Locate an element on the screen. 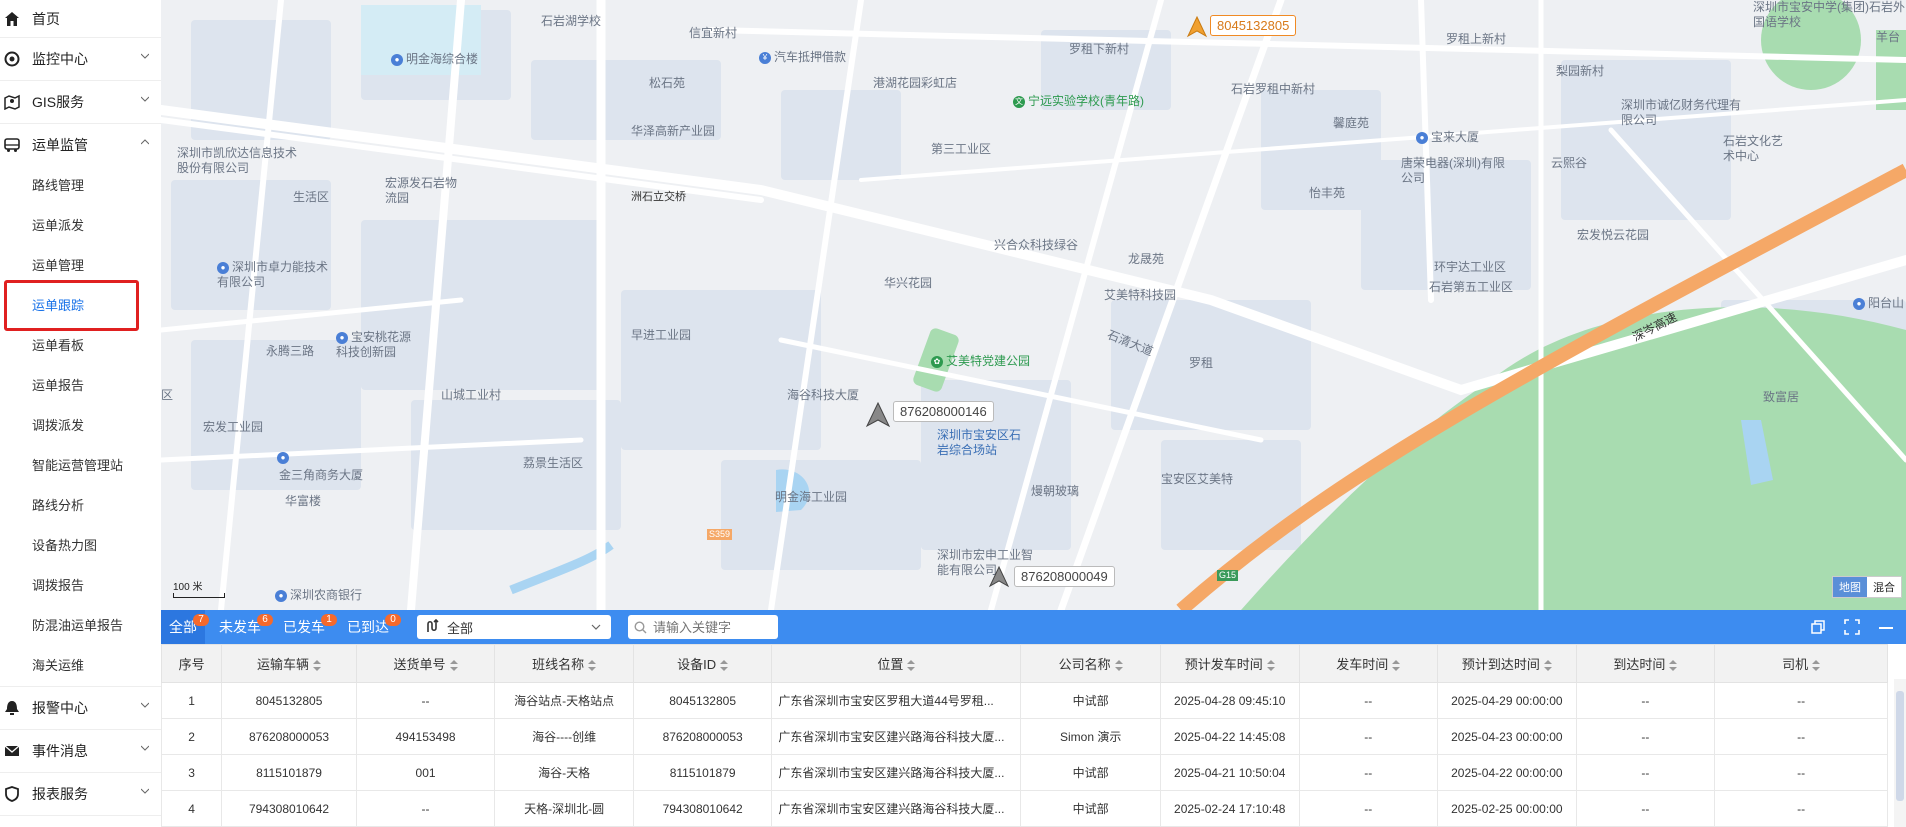 The image size is (1906, 827). vehicle-tag: 8045132805 is located at coordinates (1253, 25).